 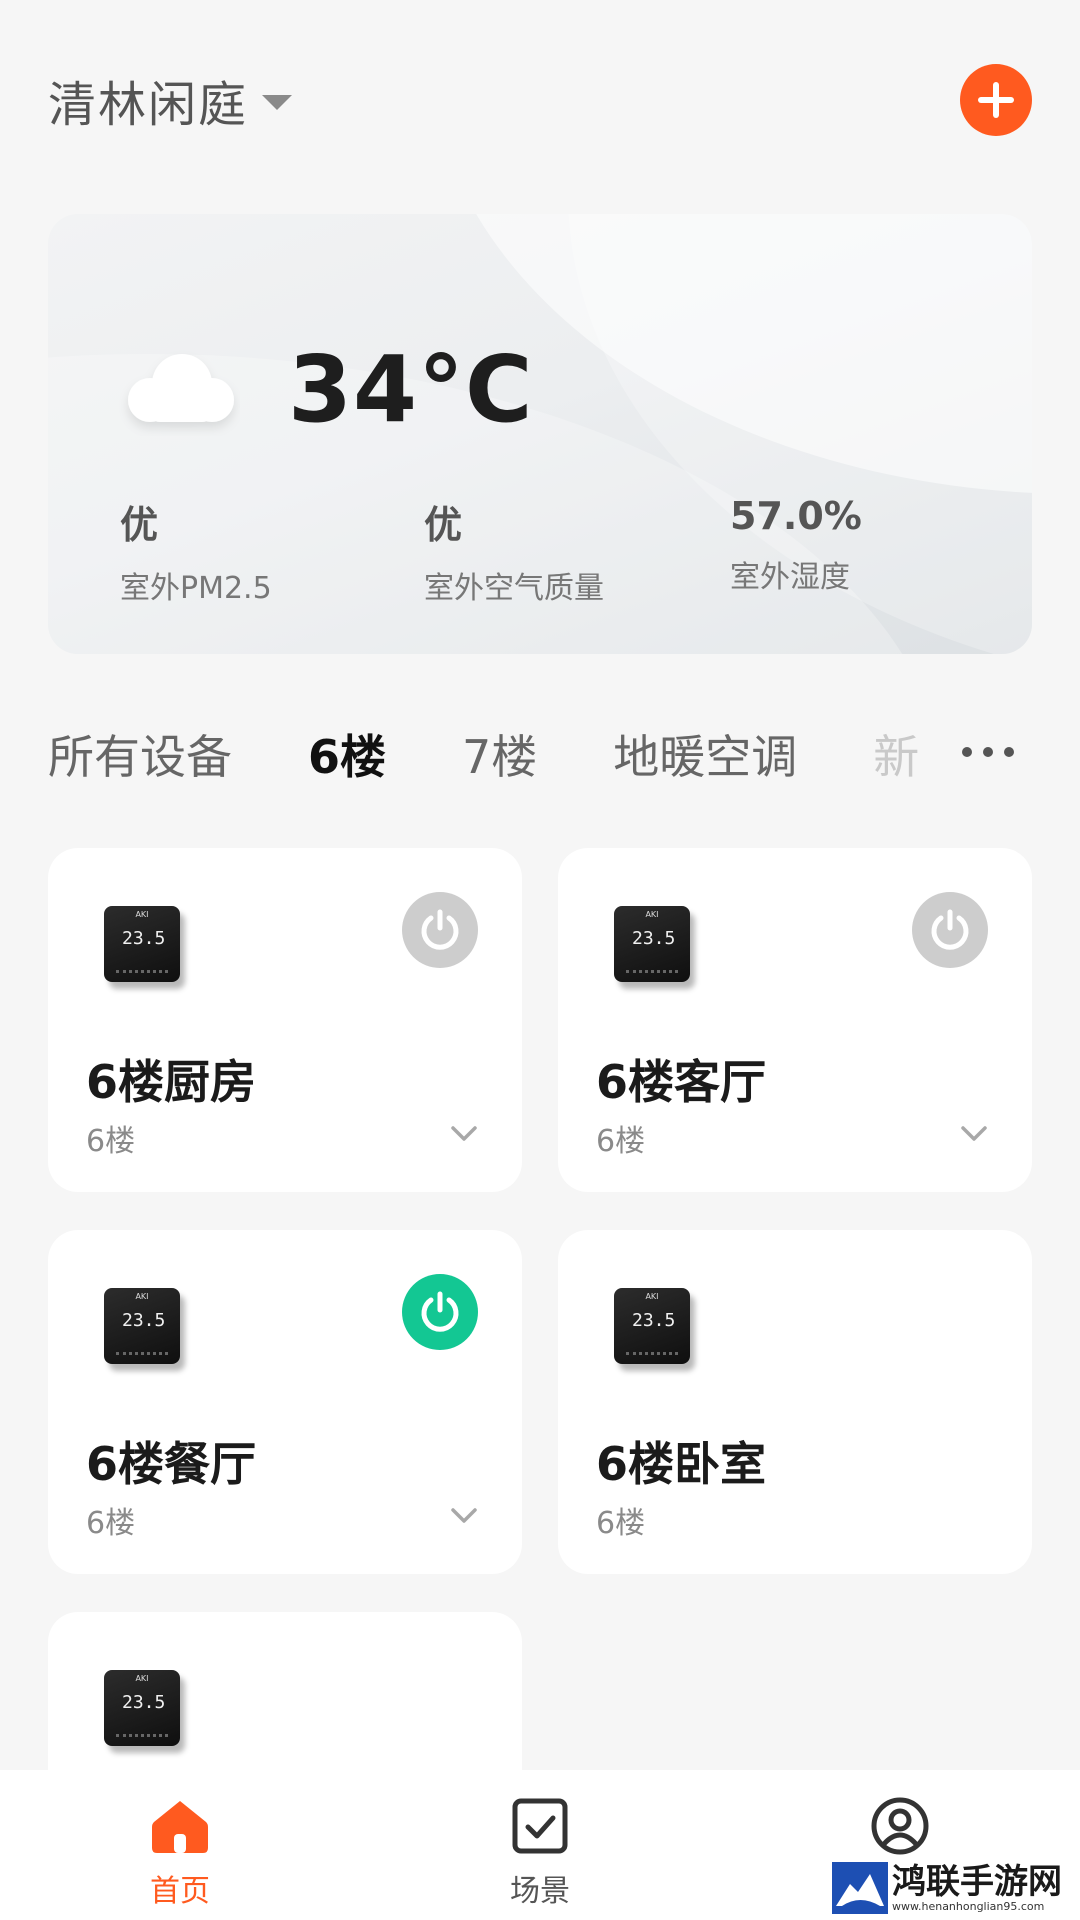 What do you see at coordinates (277, 102) in the screenshot?
I see `caret-down-icon` at bounding box center [277, 102].